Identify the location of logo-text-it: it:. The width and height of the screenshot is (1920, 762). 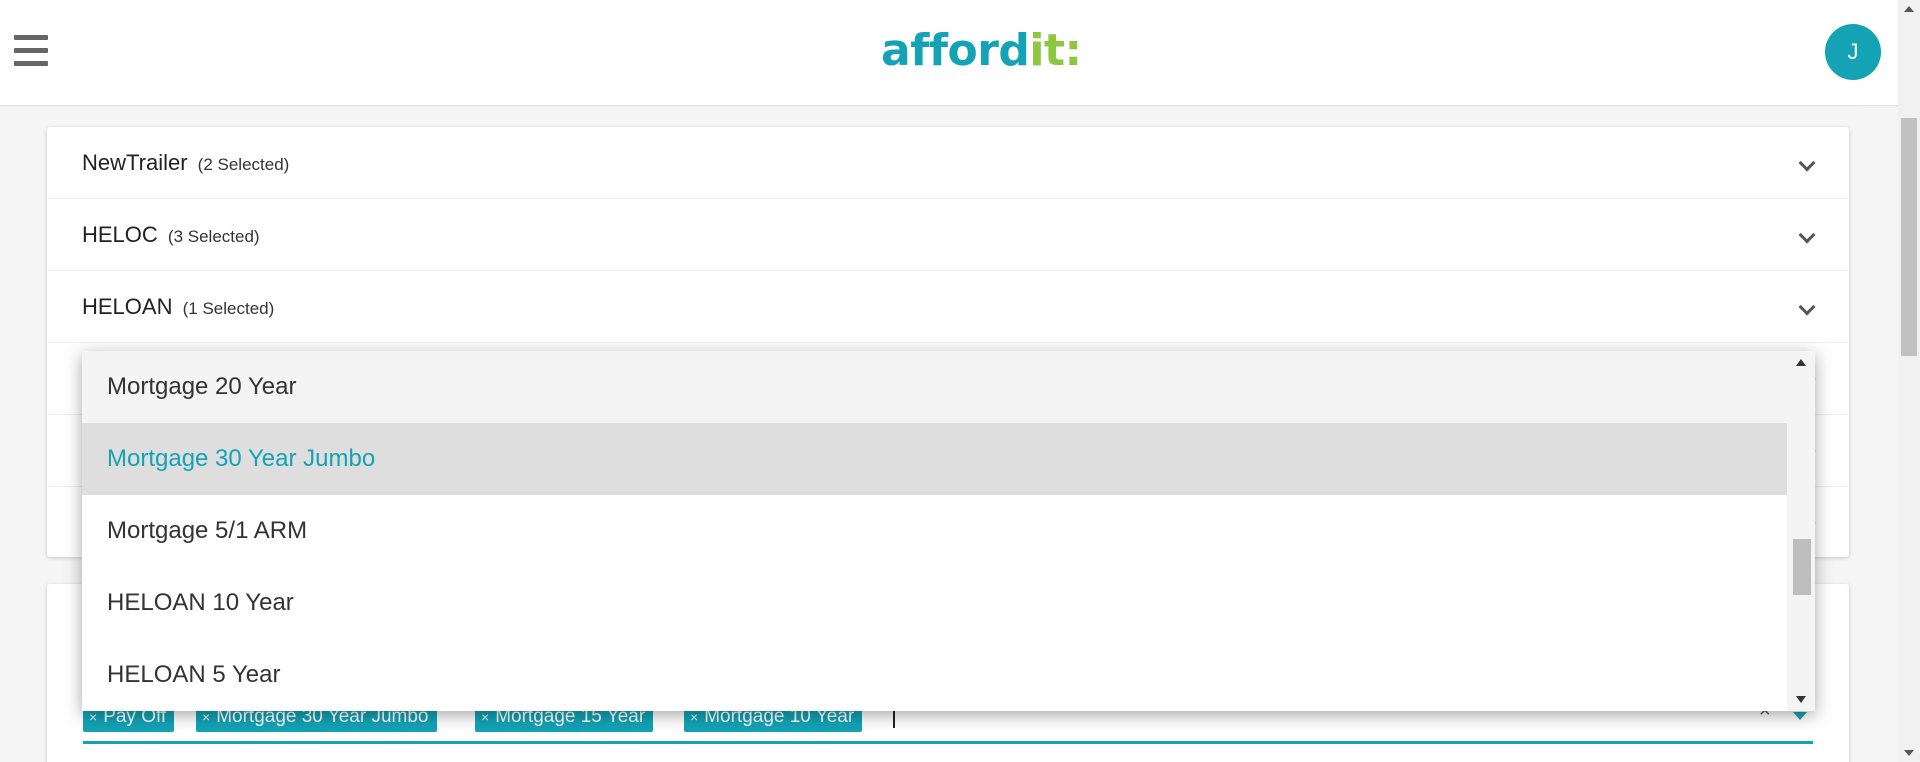
(1055, 50).